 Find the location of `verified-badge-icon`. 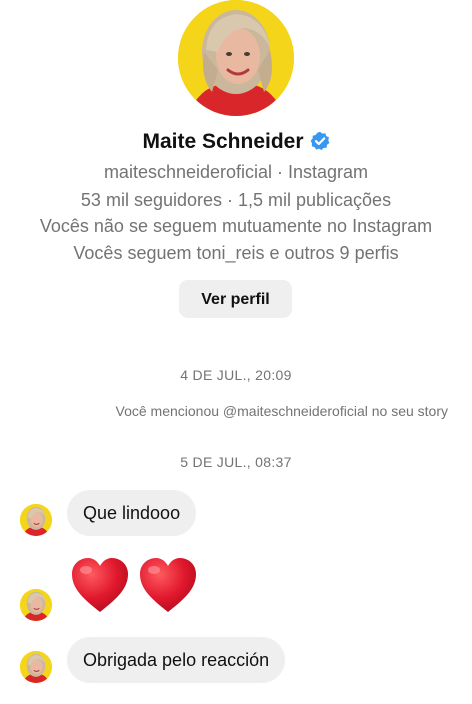

verified-badge-icon is located at coordinates (320, 145).